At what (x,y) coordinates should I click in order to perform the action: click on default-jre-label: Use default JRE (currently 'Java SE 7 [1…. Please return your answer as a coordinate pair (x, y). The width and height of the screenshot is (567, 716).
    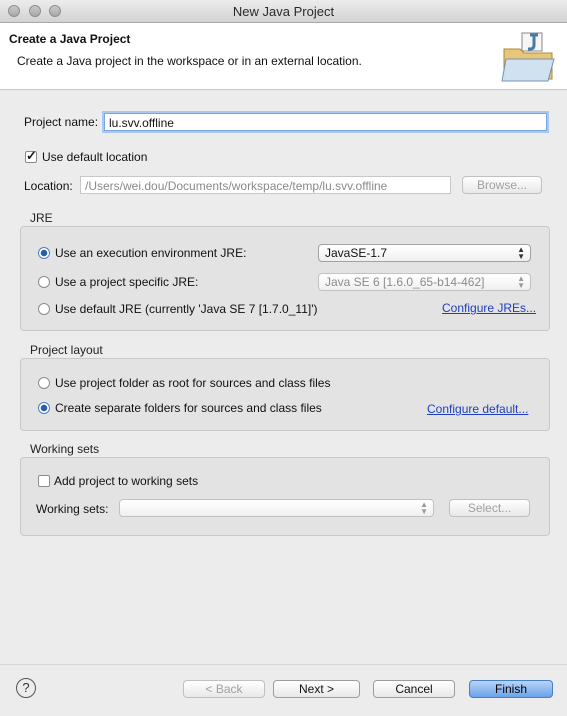
    Looking at the image, I should click on (186, 309).